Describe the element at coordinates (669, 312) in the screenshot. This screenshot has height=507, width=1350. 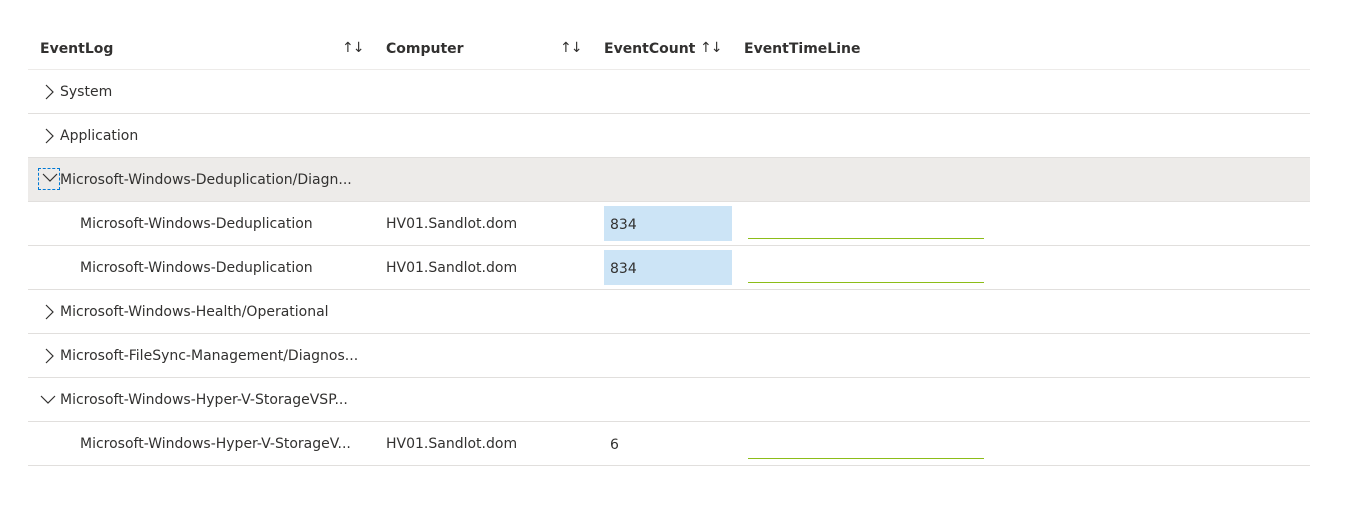
I see `group-row-health: Microsoft-Windows-Health/Operational` at that location.